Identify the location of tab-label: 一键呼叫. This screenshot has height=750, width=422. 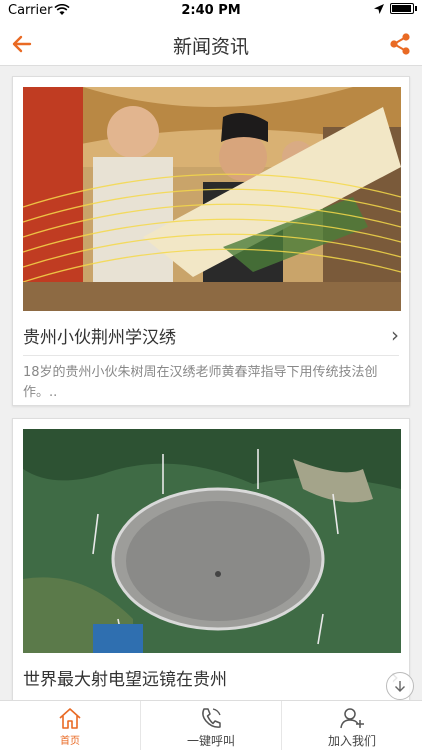
(210, 741).